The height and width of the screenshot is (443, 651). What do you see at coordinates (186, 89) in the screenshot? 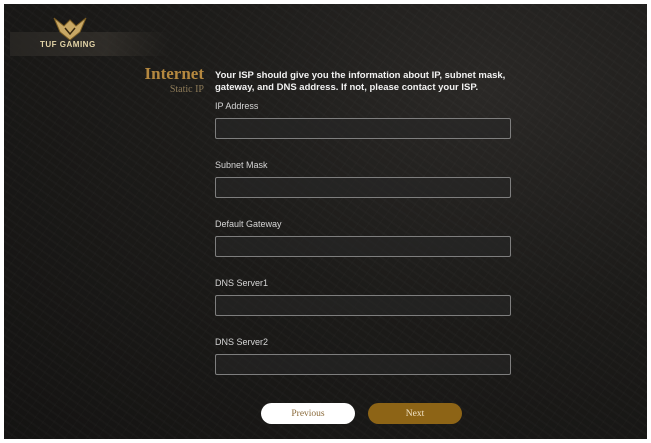
I see `page-subtitle: Static IP` at bounding box center [186, 89].